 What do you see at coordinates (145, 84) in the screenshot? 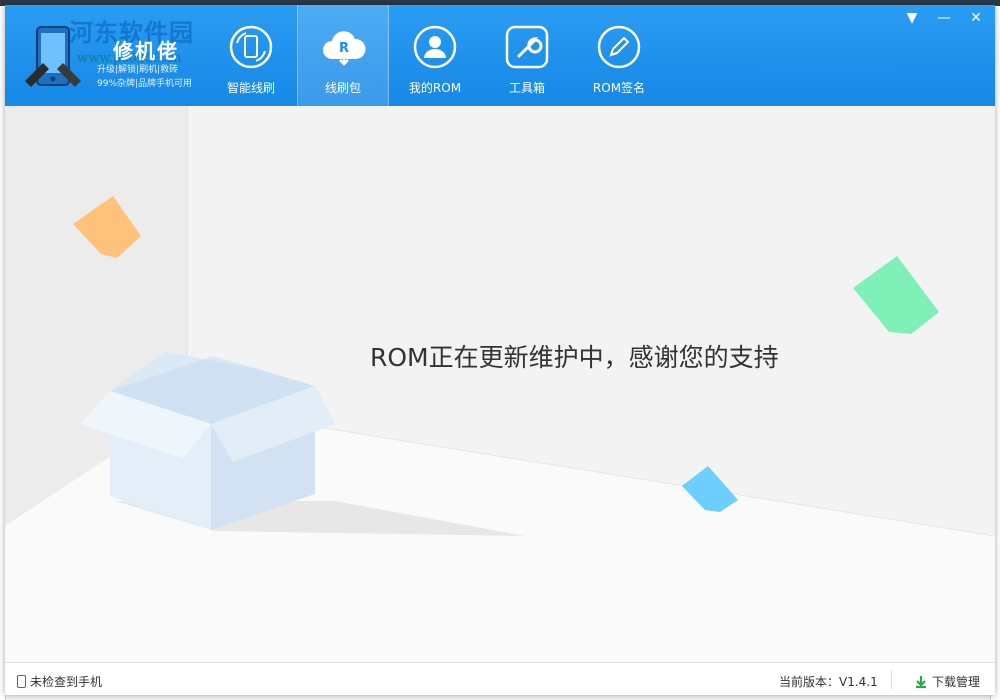
I see `app-tagline-line-2: 99%杂牌|品牌手机可用` at bounding box center [145, 84].